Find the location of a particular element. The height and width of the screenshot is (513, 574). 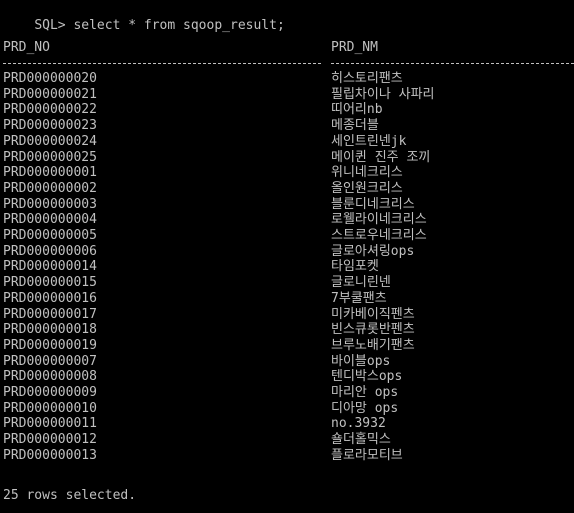

table-row-prd-nm: 마리안 ops is located at coordinates (365, 392).